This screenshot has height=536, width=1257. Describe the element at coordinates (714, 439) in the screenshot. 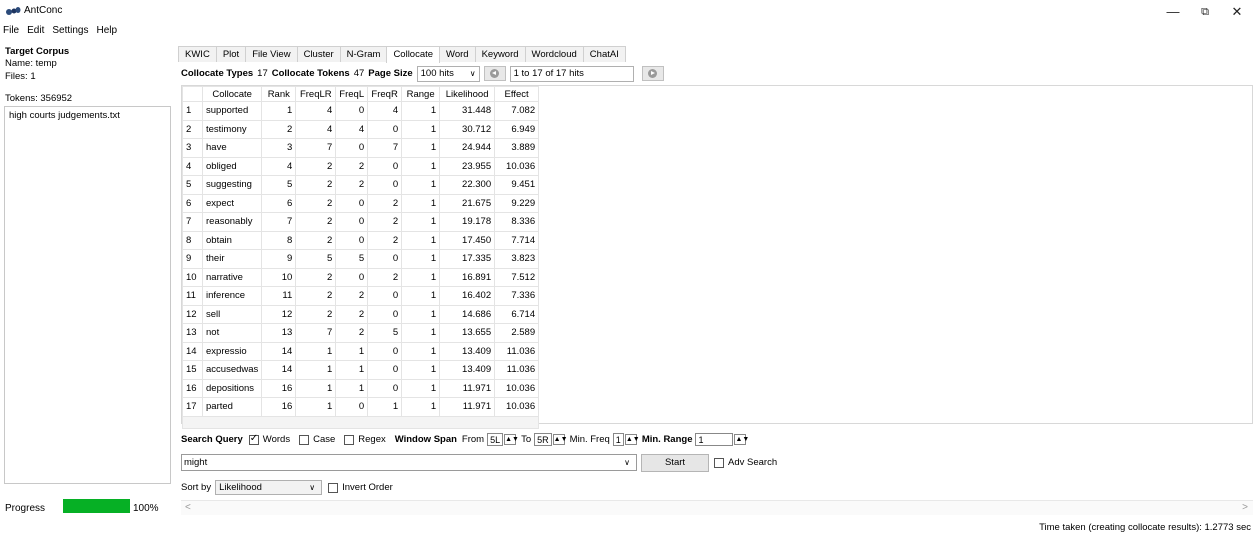

I see `min-range-field: 1` at that location.